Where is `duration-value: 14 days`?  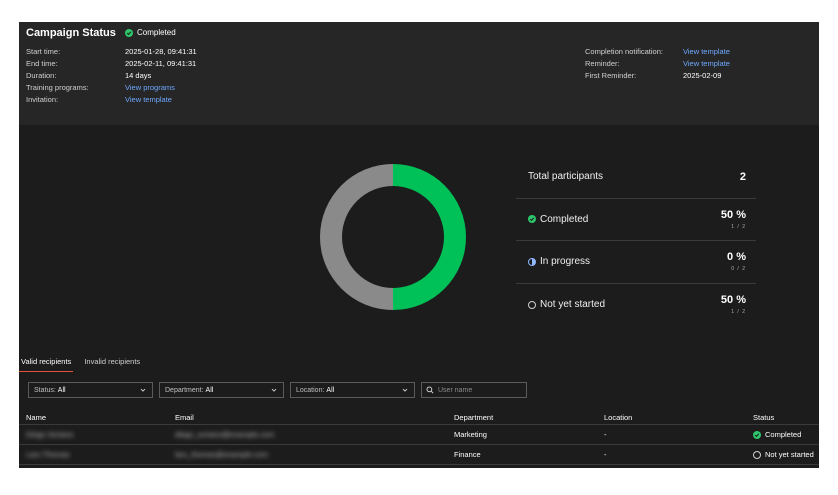 duration-value: 14 days is located at coordinates (138, 75).